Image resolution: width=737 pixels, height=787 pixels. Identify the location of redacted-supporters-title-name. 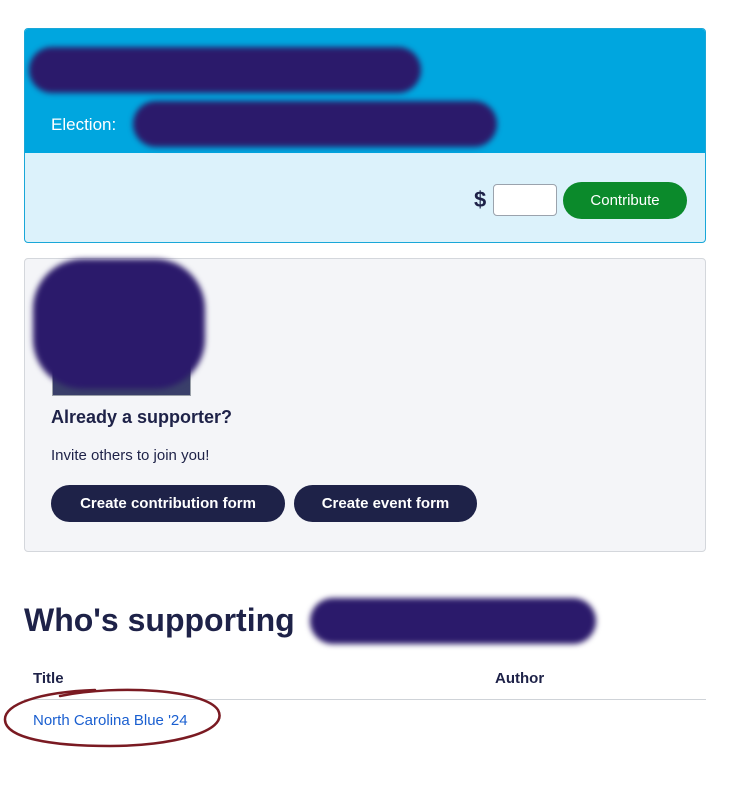
(453, 621).